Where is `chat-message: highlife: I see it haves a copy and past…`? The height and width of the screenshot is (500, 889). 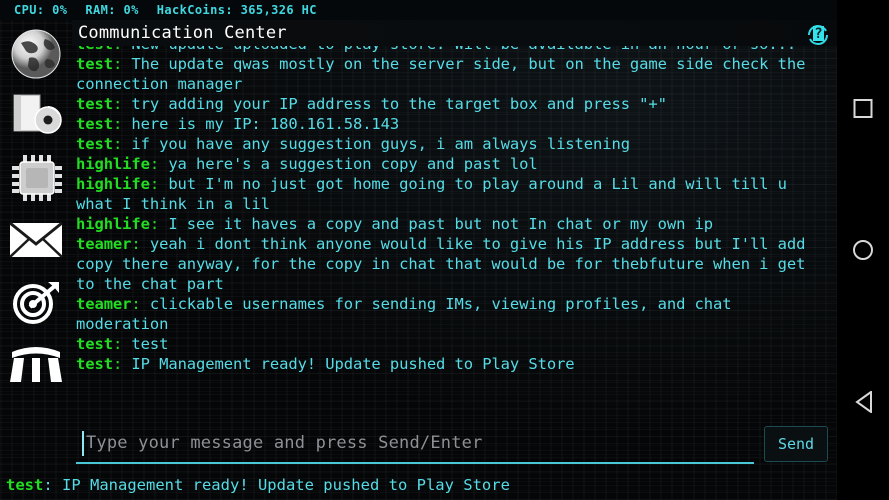
chat-message: highlife: I see it haves a copy and past… is located at coordinates (450, 224).